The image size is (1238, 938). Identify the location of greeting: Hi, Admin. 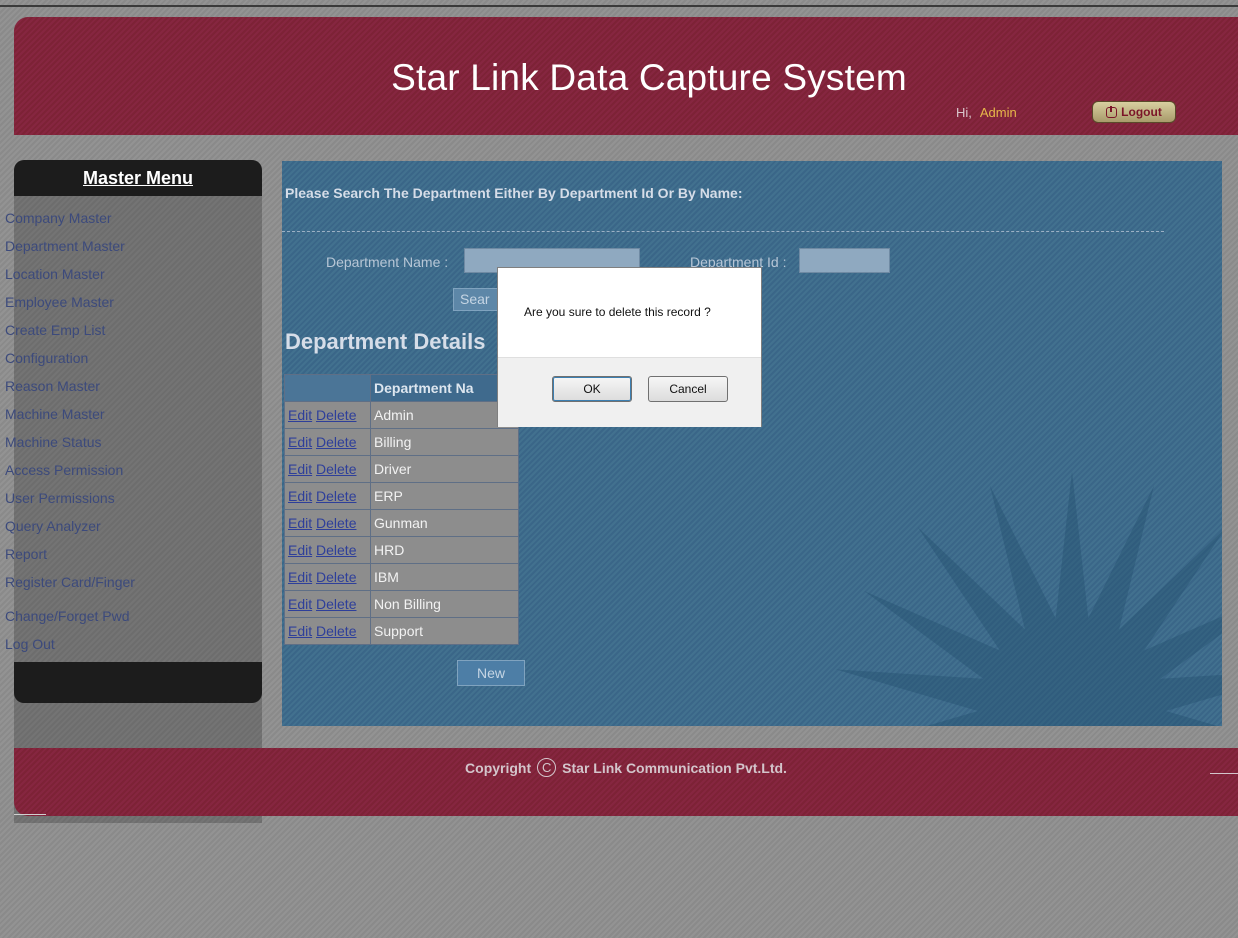
(986, 112).